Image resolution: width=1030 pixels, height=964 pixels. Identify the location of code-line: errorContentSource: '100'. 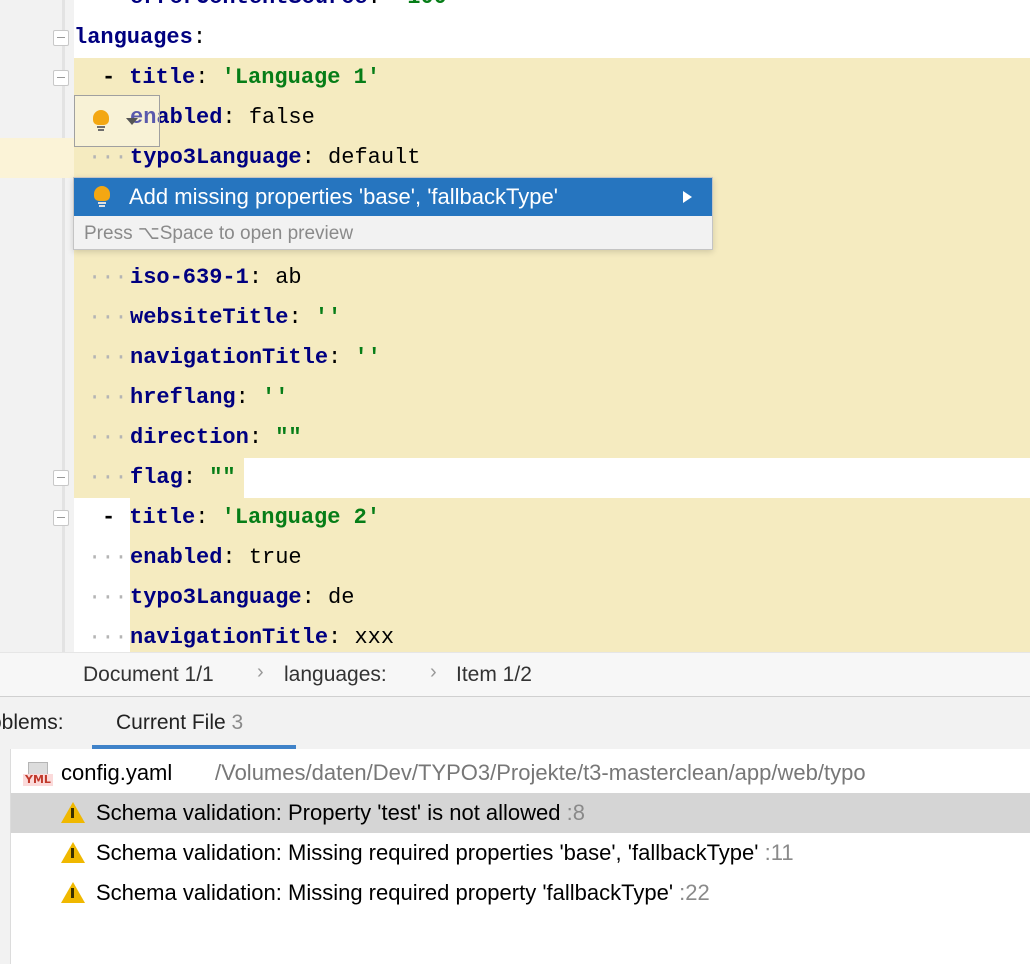
(230, 9).